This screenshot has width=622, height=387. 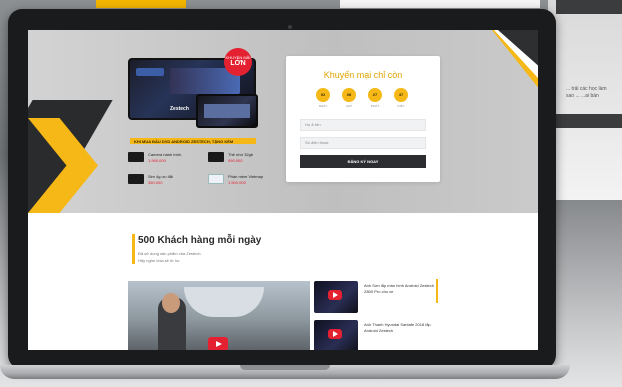 What do you see at coordinates (437, 291) in the screenshot?
I see `video-list-accent` at bounding box center [437, 291].